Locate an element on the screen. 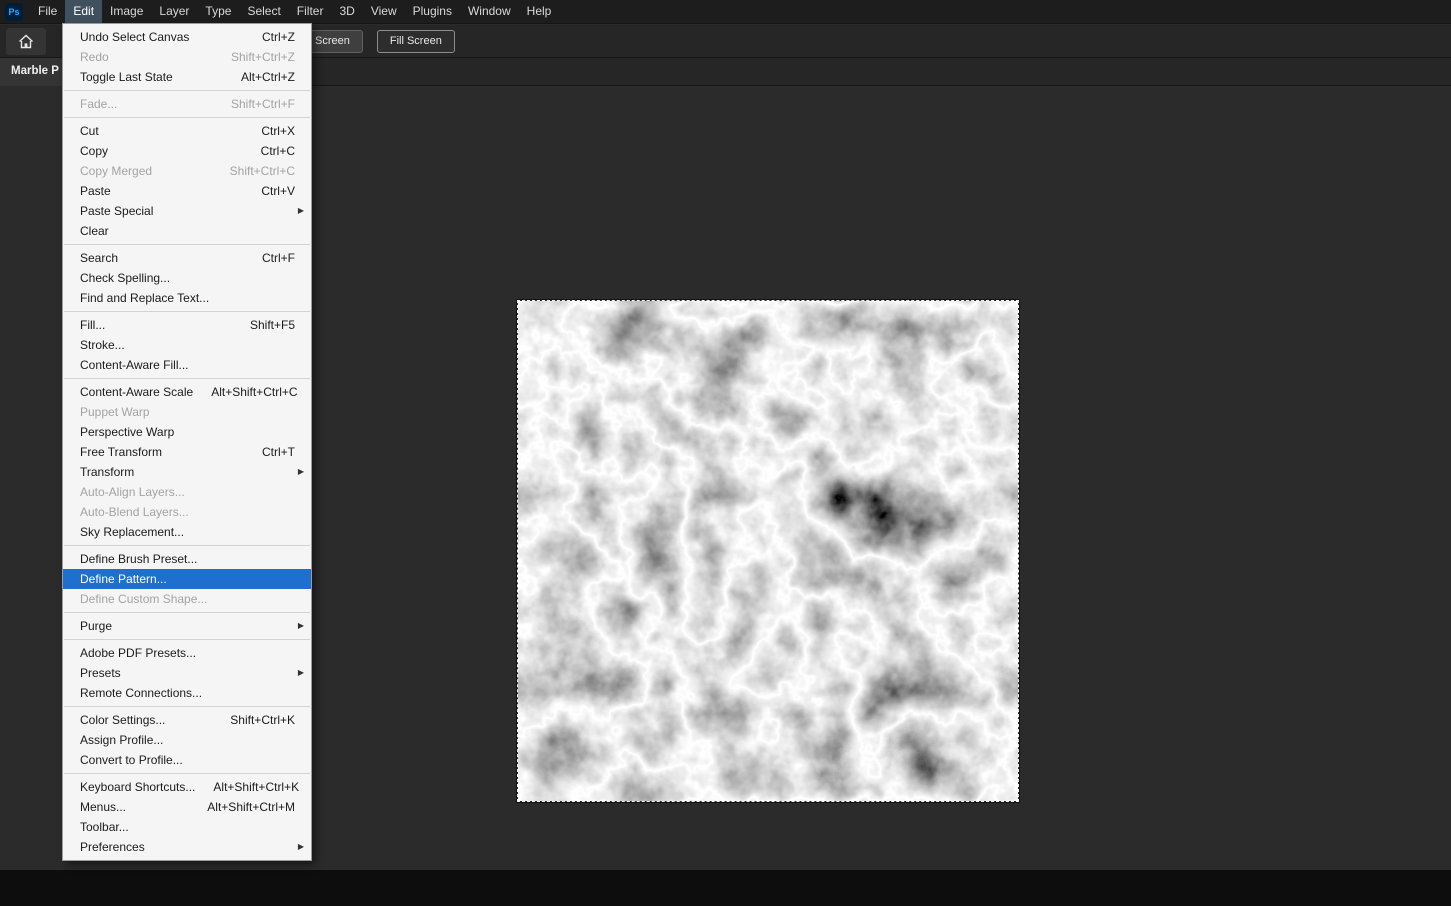 Image resolution: width=1451 pixels, height=906 pixels. menu-item-keyboard-shortcuts: Keyboard Shortcuts... Alt+Shift+Ctrl+K is located at coordinates (187, 787).